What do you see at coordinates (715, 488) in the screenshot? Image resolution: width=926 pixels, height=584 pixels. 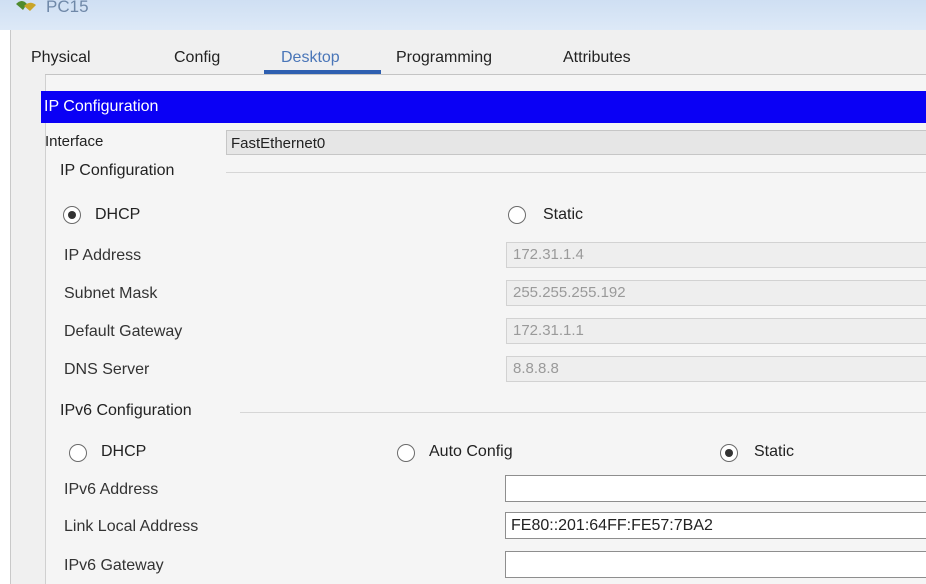 I see `ipv6-address-field` at bounding box center [715, 488].